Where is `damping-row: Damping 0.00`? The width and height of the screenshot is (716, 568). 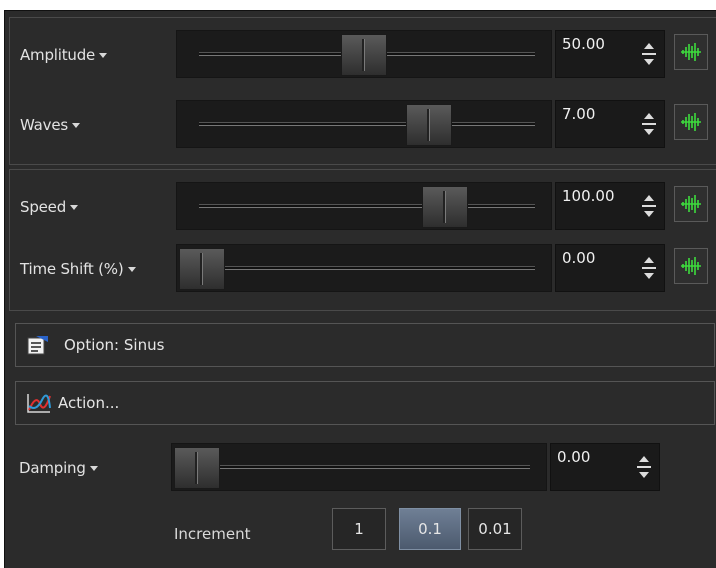 damping-row: Damping 0.00 is located at coordinates (360, 467).